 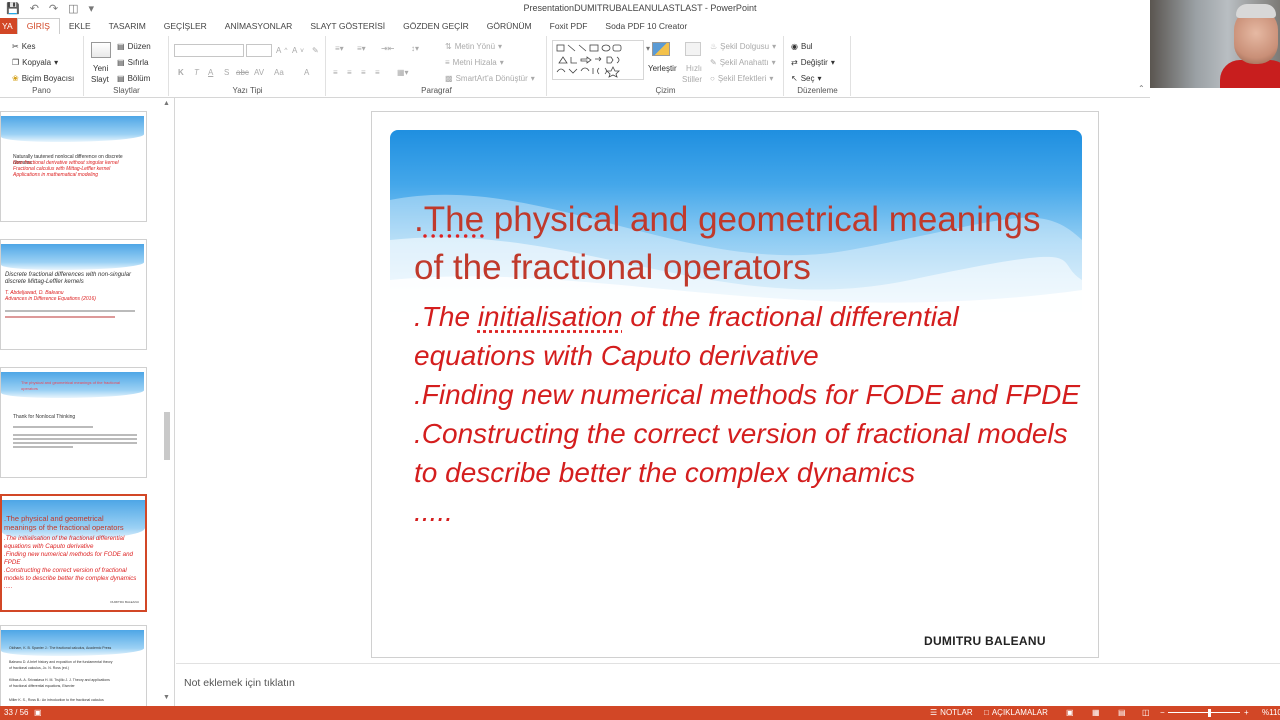 What do you see at coordinates (38, 26) in the screenshot?
I see `tab-home: GİRİŞ` at bounding box center [38, 26].